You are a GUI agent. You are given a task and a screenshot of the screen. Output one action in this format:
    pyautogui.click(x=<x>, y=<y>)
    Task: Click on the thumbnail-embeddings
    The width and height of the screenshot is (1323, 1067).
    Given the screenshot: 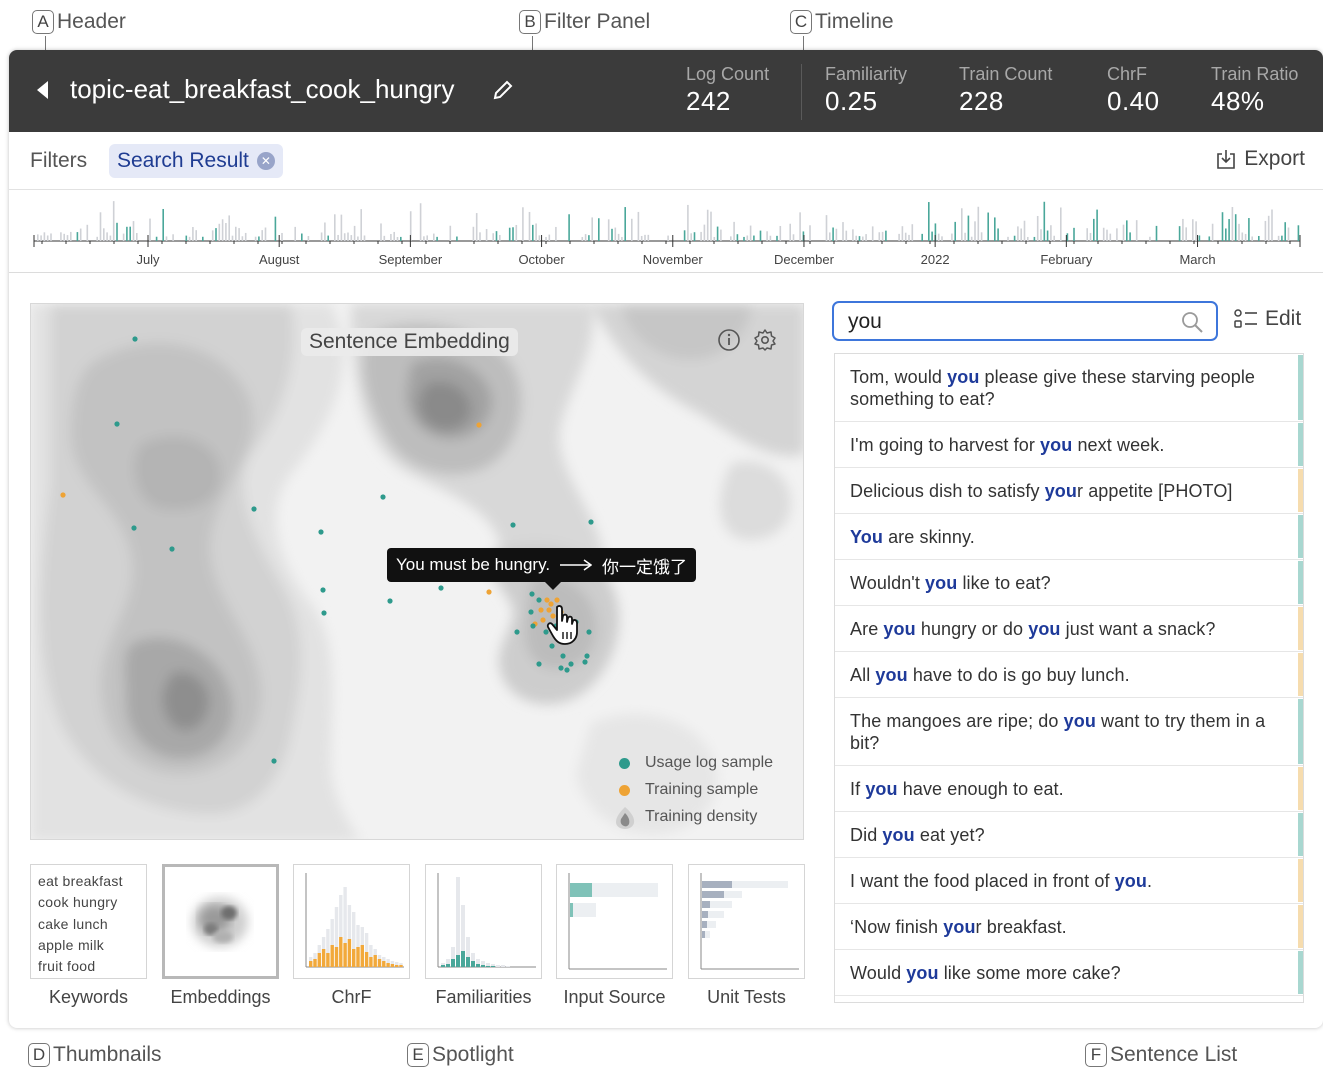 What is the action you would take?
    pyautogui.click(x=220, y=921)
    